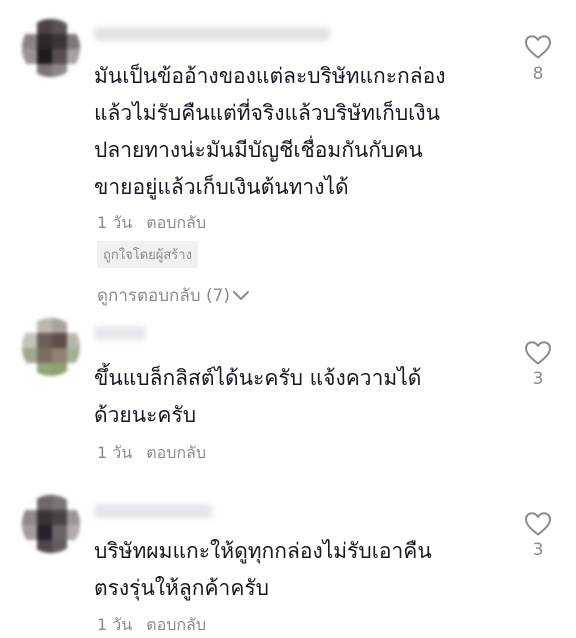  What do you see at coordinates (538, 74) in the screenshot?
I see `like-count: 8` at bounding box center [538, 74].